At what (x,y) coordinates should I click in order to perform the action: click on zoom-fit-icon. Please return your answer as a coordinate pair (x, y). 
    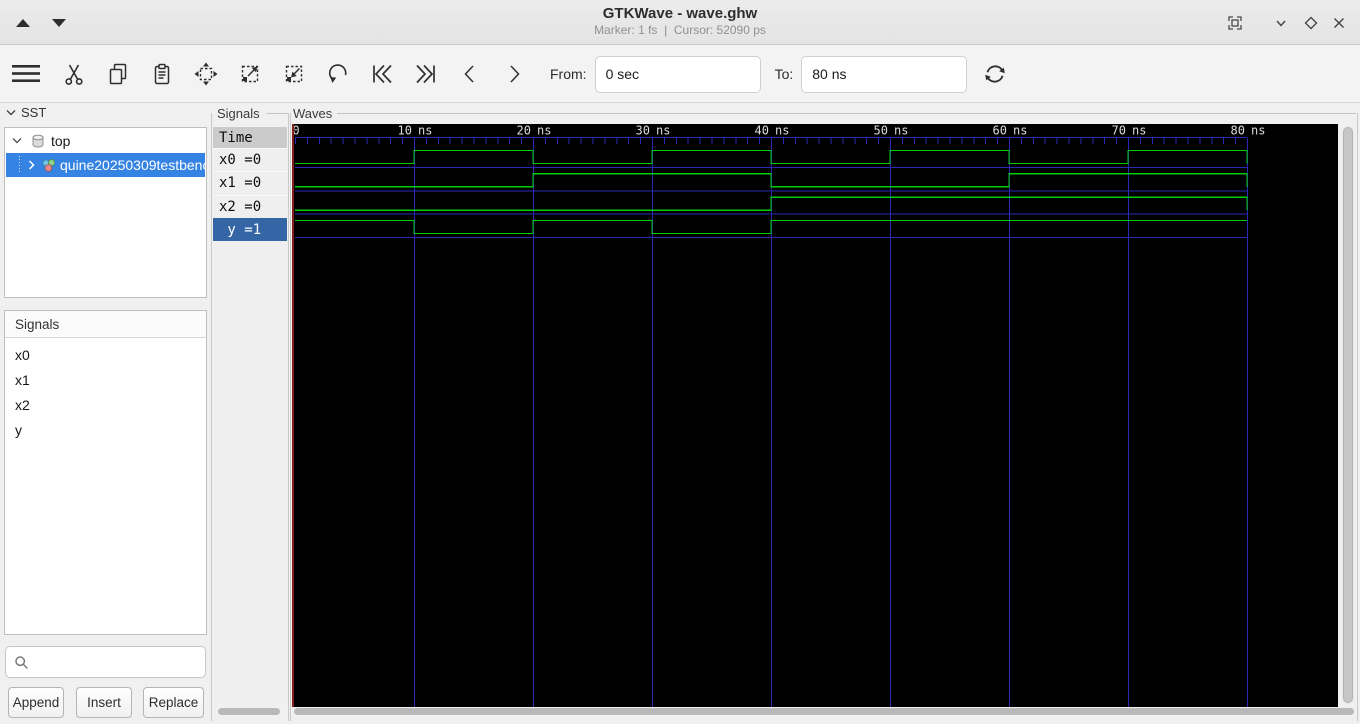
    Looking at the image, I should click on (206, 74).